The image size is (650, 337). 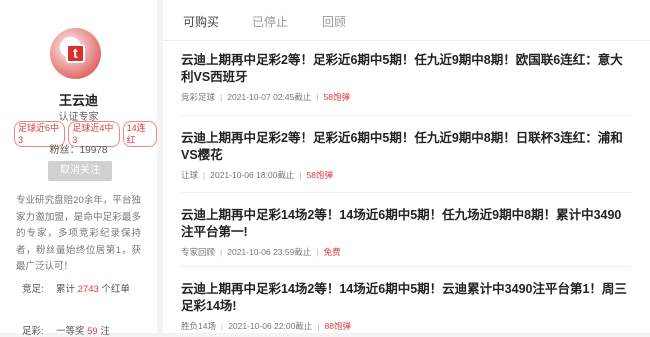 I want to click on item-deadline: 2021-10-06 18:00截止, so click(x=252, y=175).